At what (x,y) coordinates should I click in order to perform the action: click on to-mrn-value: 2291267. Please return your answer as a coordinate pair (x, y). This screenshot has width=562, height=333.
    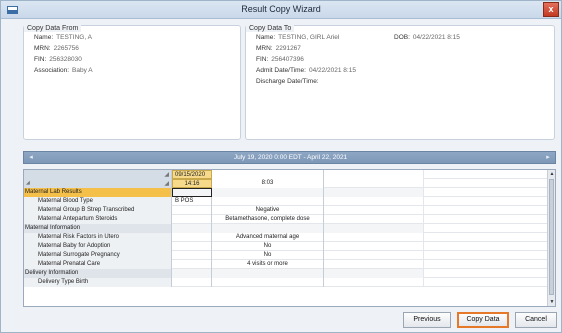
    Looking at the image, I should click on (288, 48).